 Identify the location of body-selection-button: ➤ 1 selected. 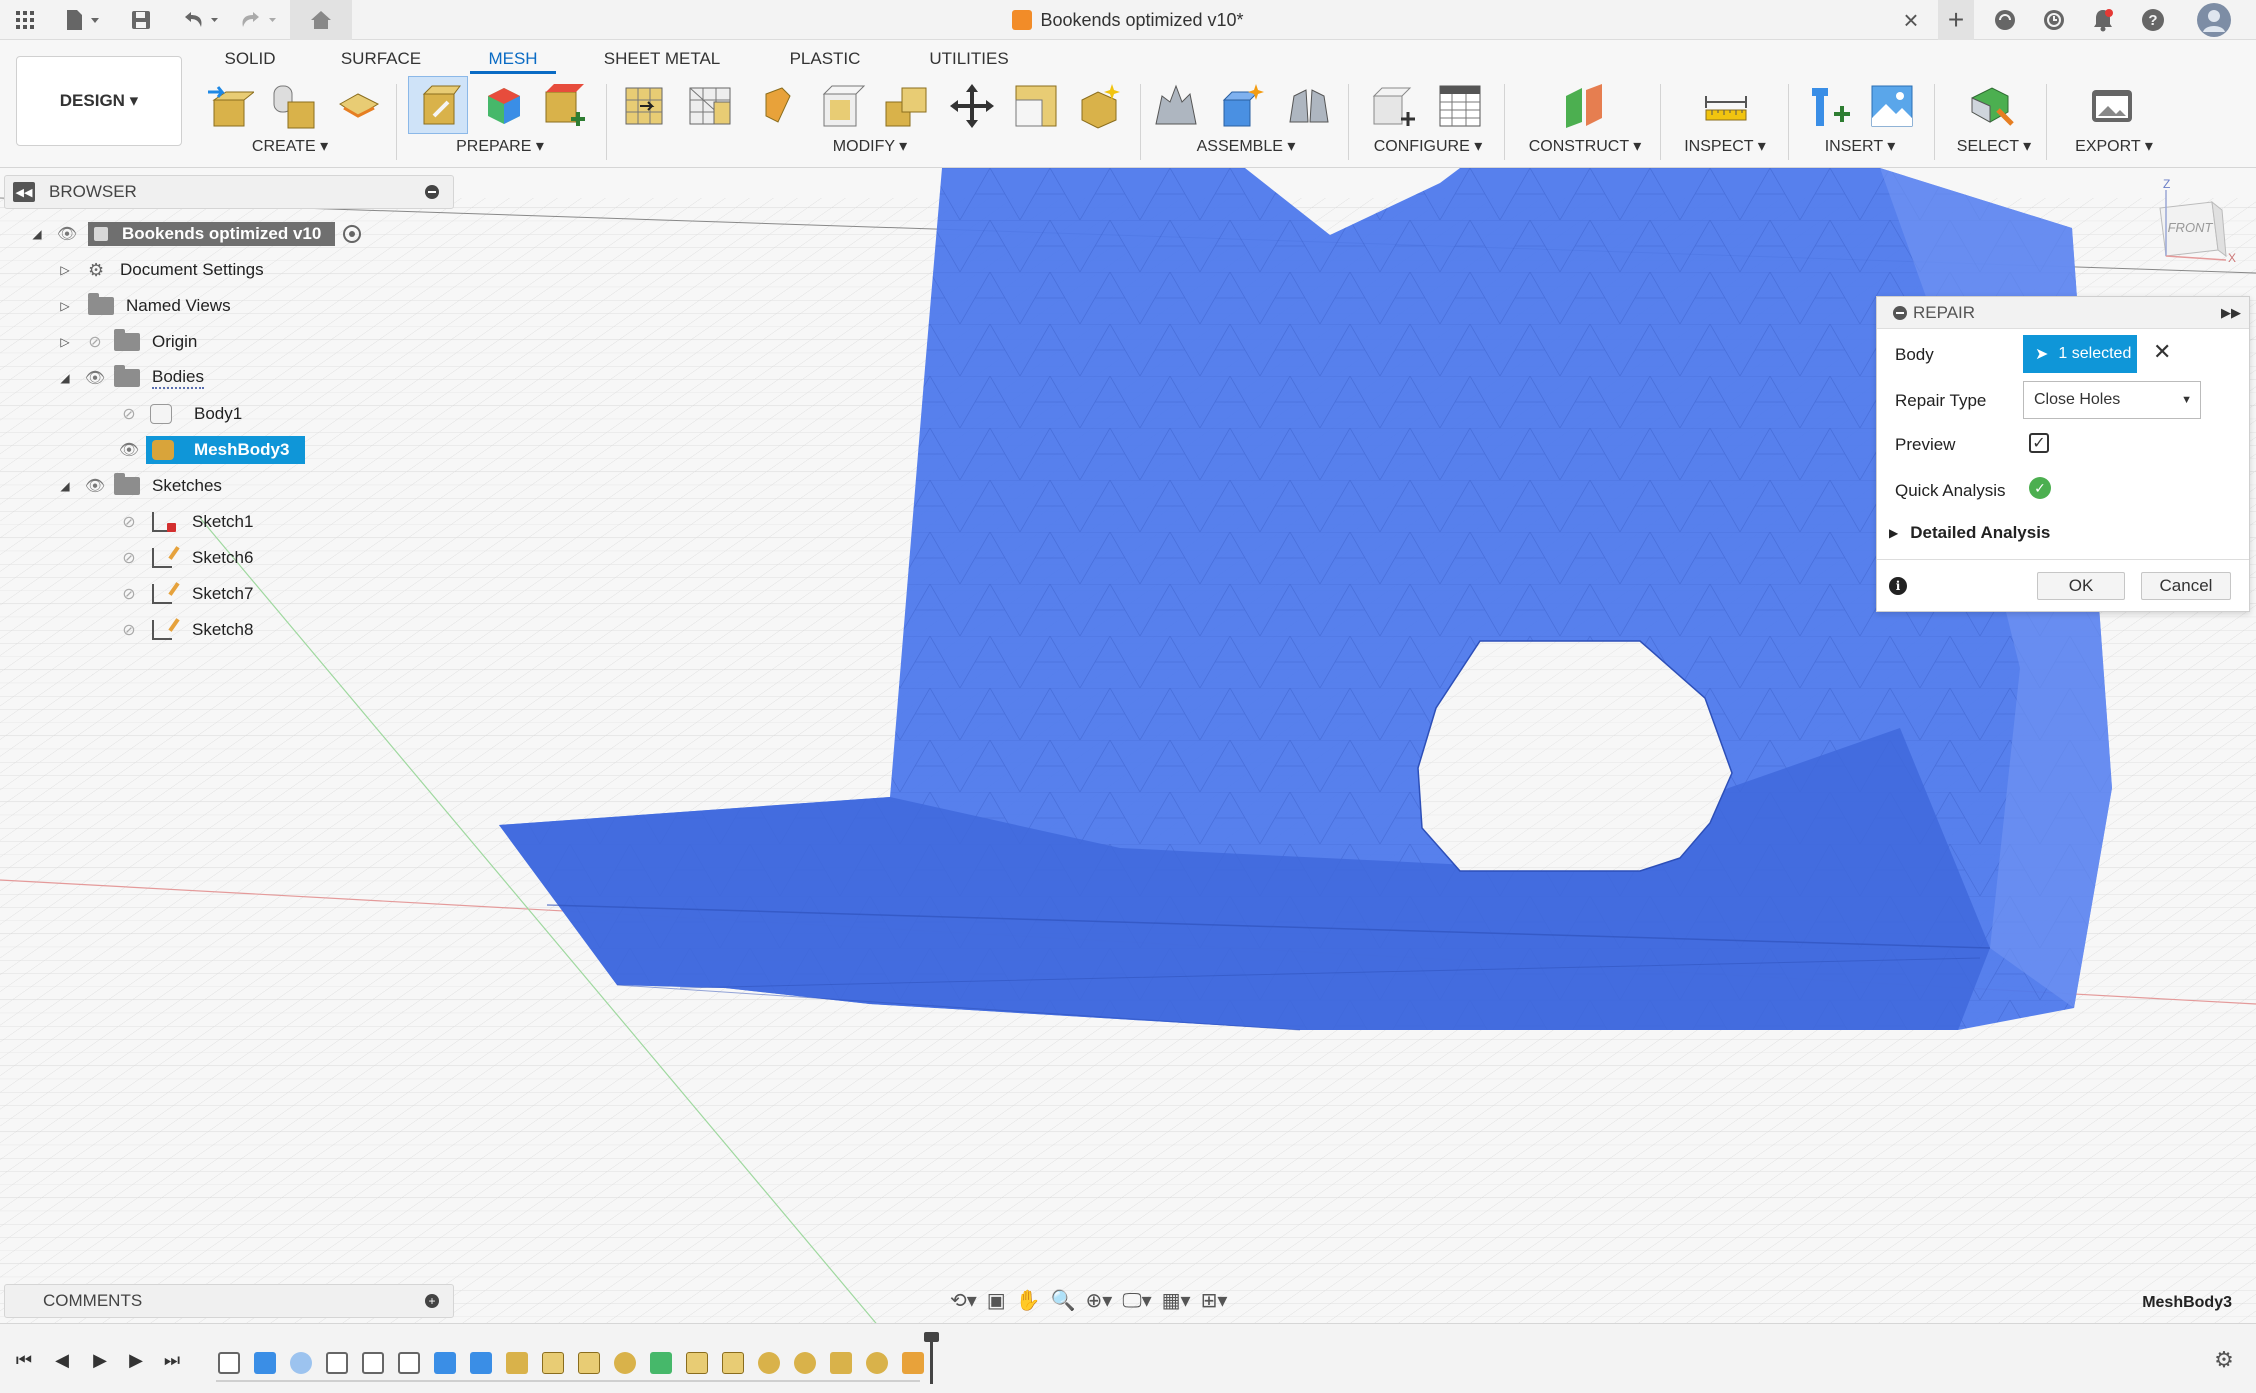
(2080, 354).